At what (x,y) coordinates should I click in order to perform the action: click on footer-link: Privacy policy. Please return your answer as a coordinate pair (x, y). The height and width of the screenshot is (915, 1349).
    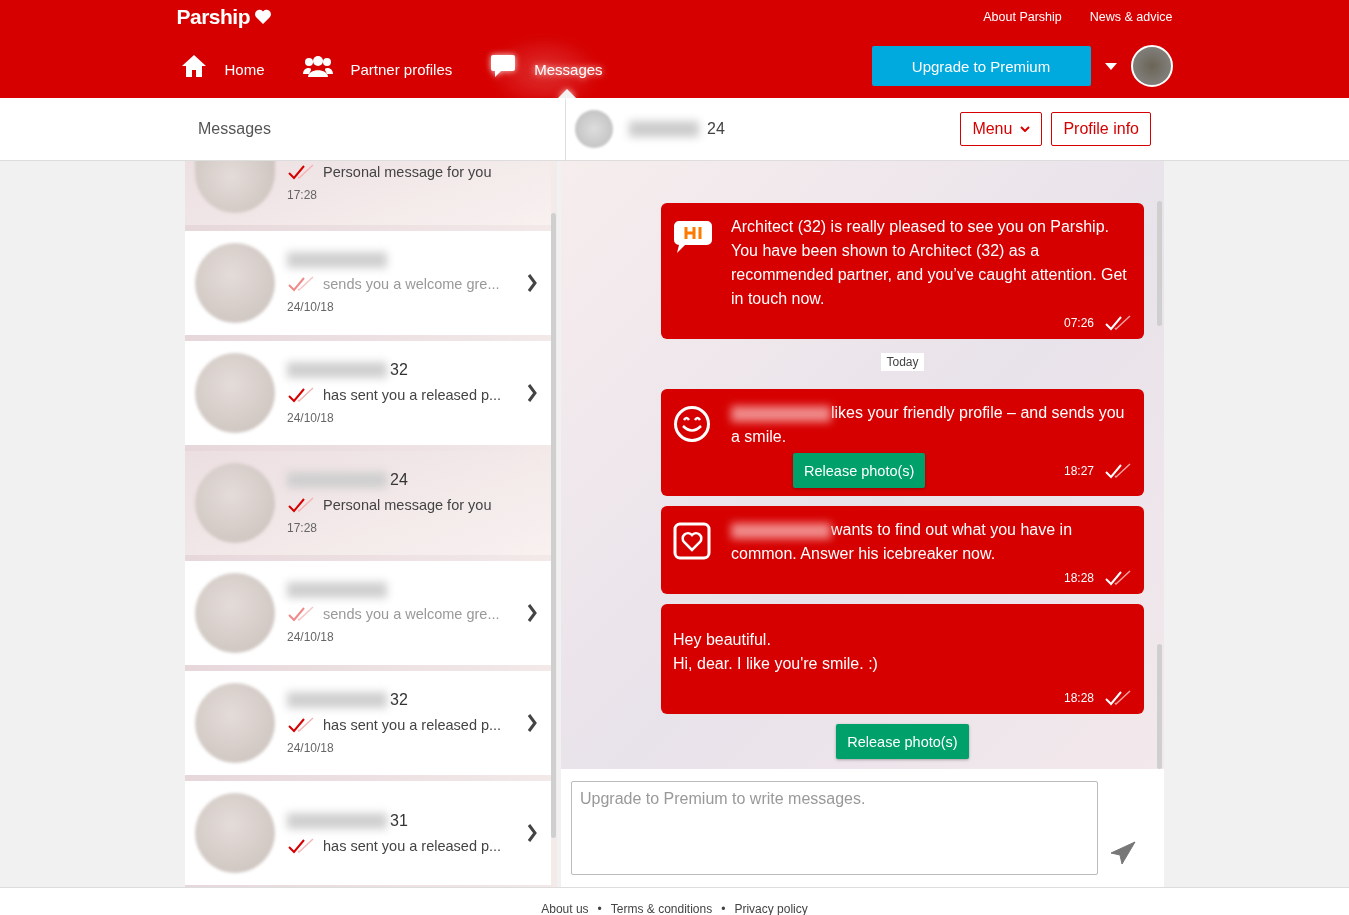
    Looking at the image, I should click on (771, 908).